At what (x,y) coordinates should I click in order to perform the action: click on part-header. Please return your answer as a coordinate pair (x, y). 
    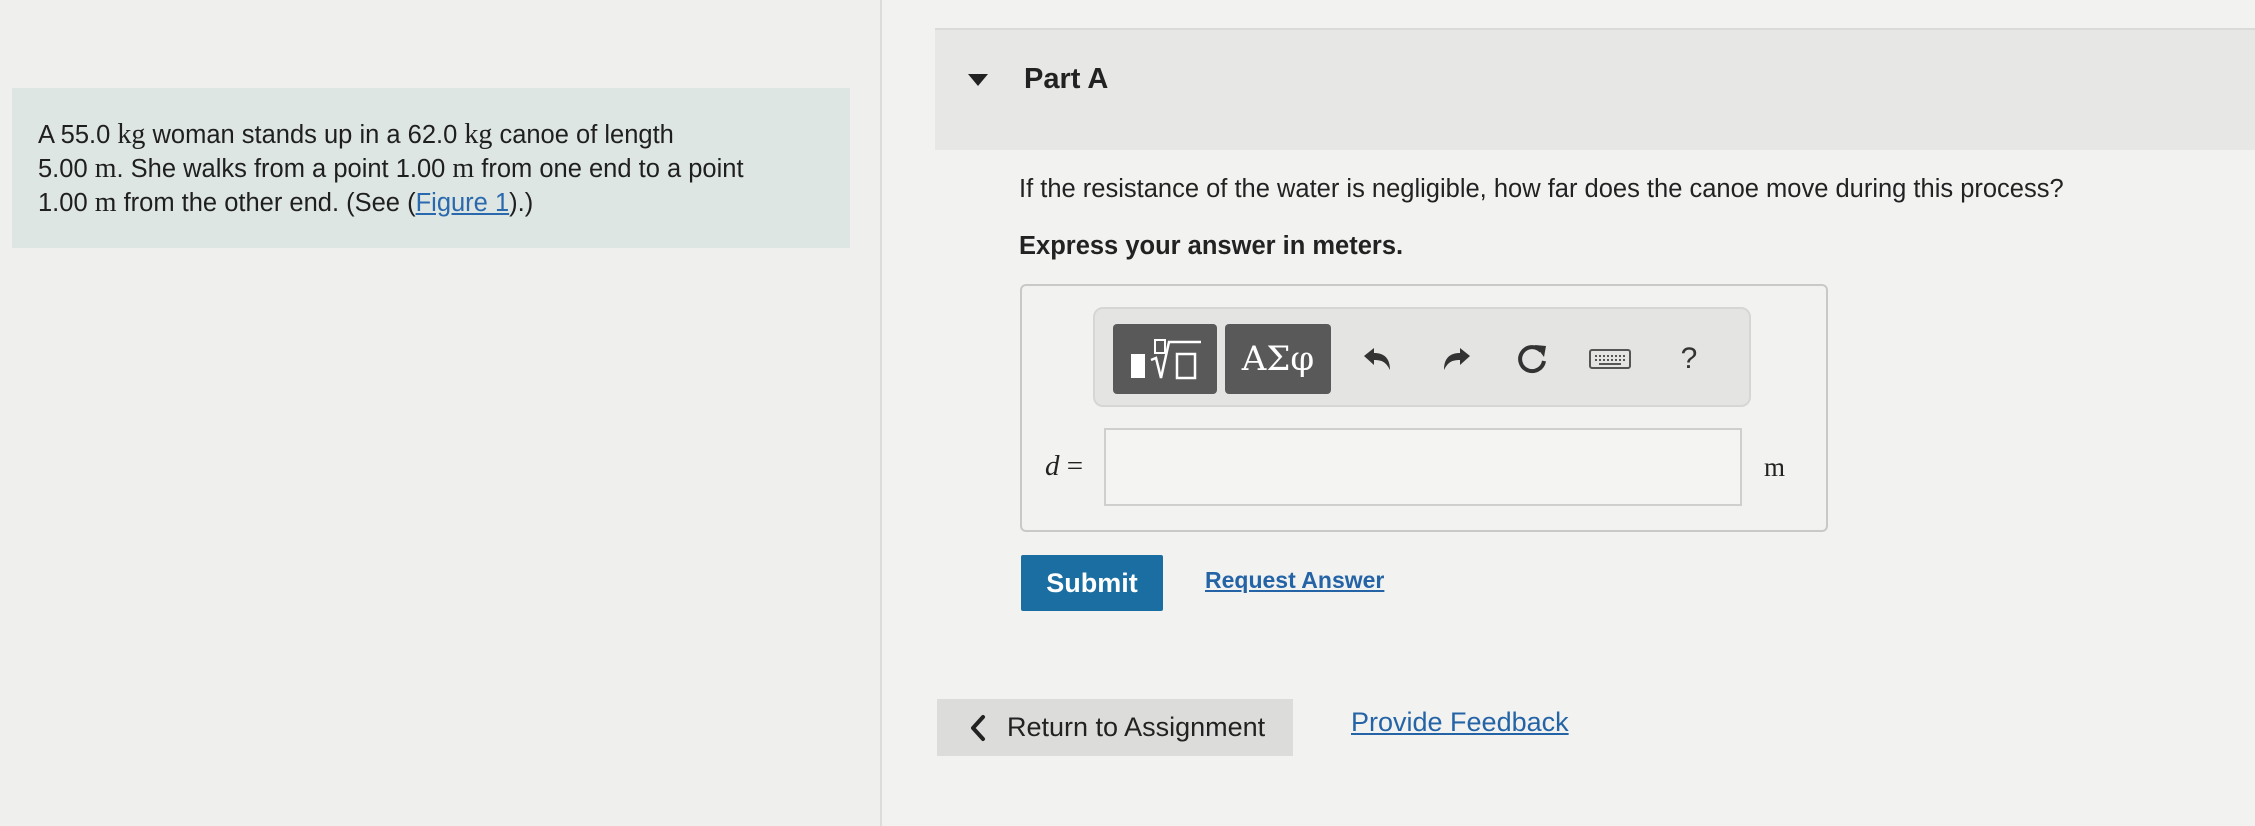
    Looking at the image, I should click on (1595, 90).